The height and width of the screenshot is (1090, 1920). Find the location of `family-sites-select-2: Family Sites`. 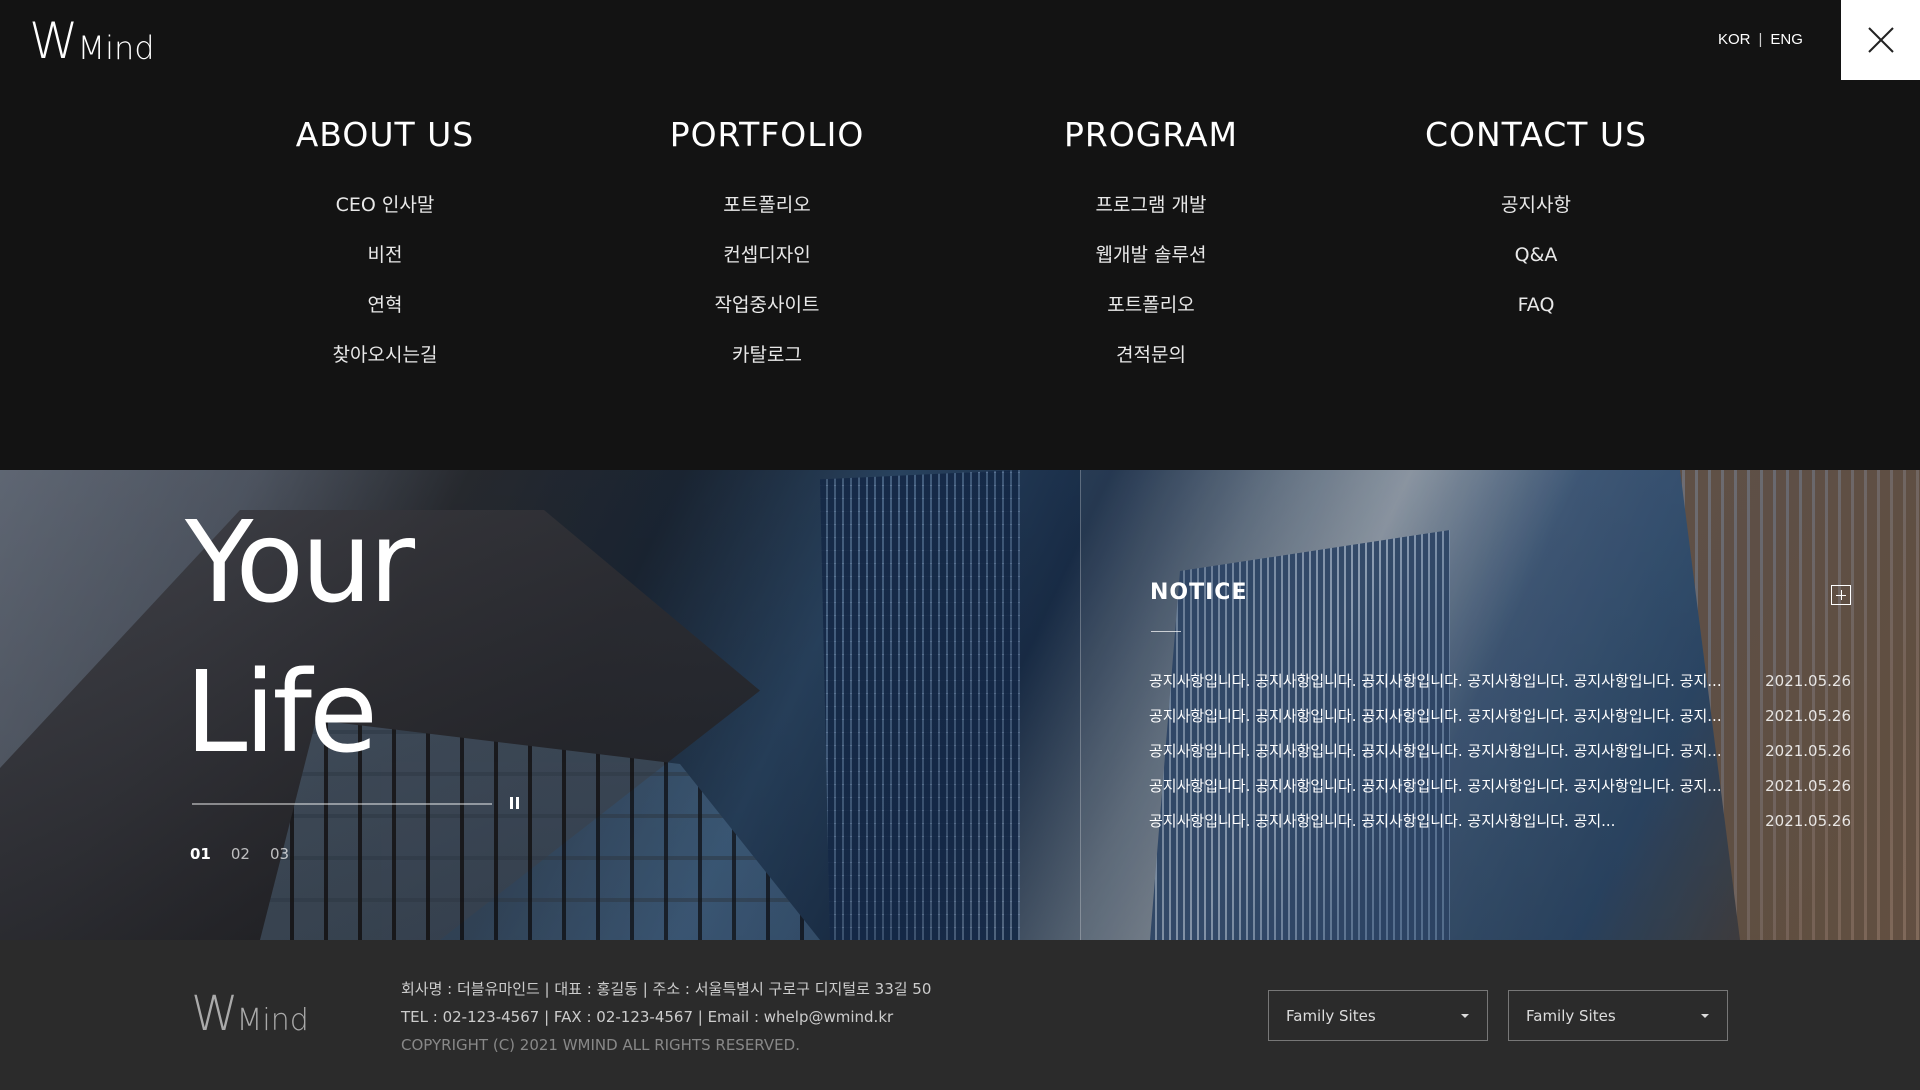

family-sites-select-2: Family Sites is located at coordinates (1618, 1015).